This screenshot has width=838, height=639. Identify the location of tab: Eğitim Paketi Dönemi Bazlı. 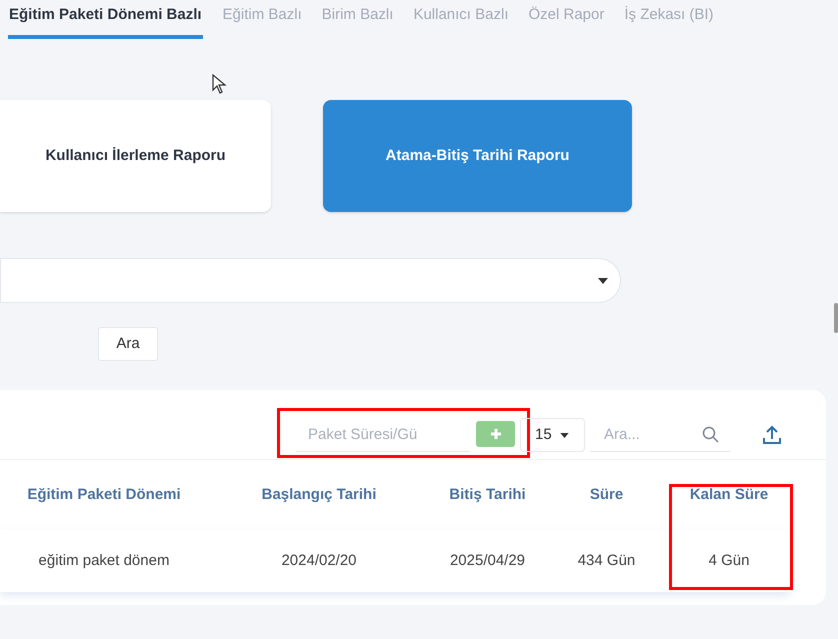
(105, 21).